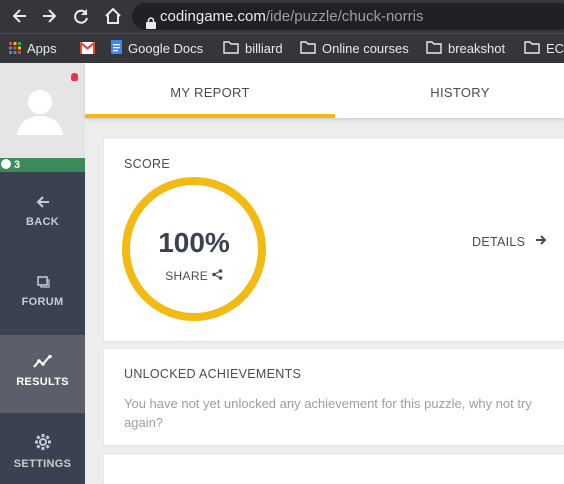  I want to click on sidebar-item-label: SETTINGS, so click(42, 464).